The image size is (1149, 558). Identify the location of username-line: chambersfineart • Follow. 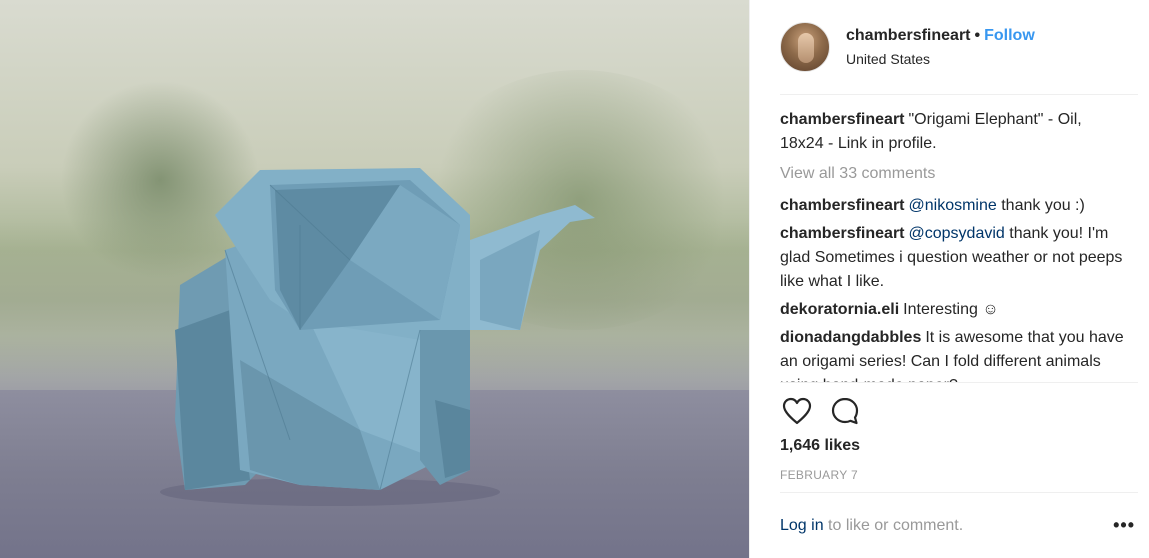
(940, 36).